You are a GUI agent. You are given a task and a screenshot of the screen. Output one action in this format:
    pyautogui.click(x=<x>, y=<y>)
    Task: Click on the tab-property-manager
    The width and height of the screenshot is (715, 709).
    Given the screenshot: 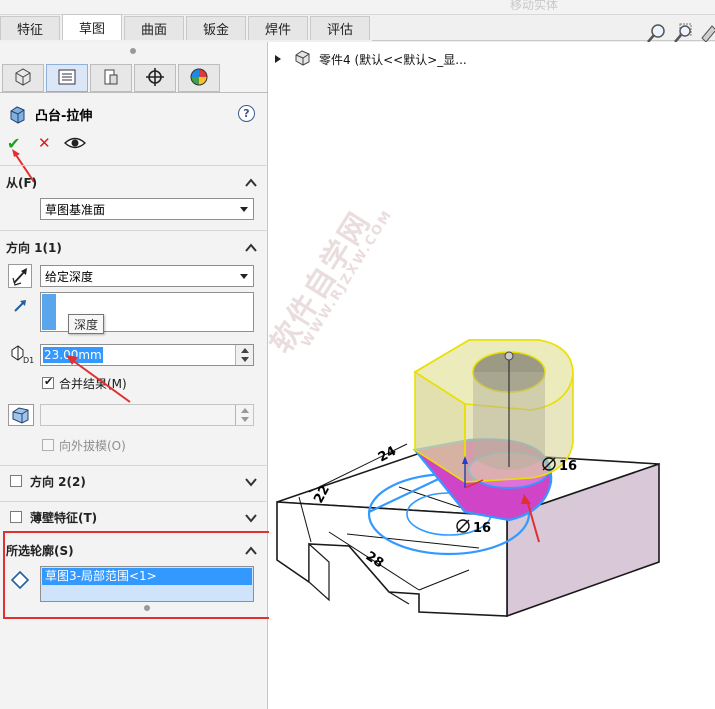 What is the action you would take?
    pyautogui.click(x=67, y=78)
    